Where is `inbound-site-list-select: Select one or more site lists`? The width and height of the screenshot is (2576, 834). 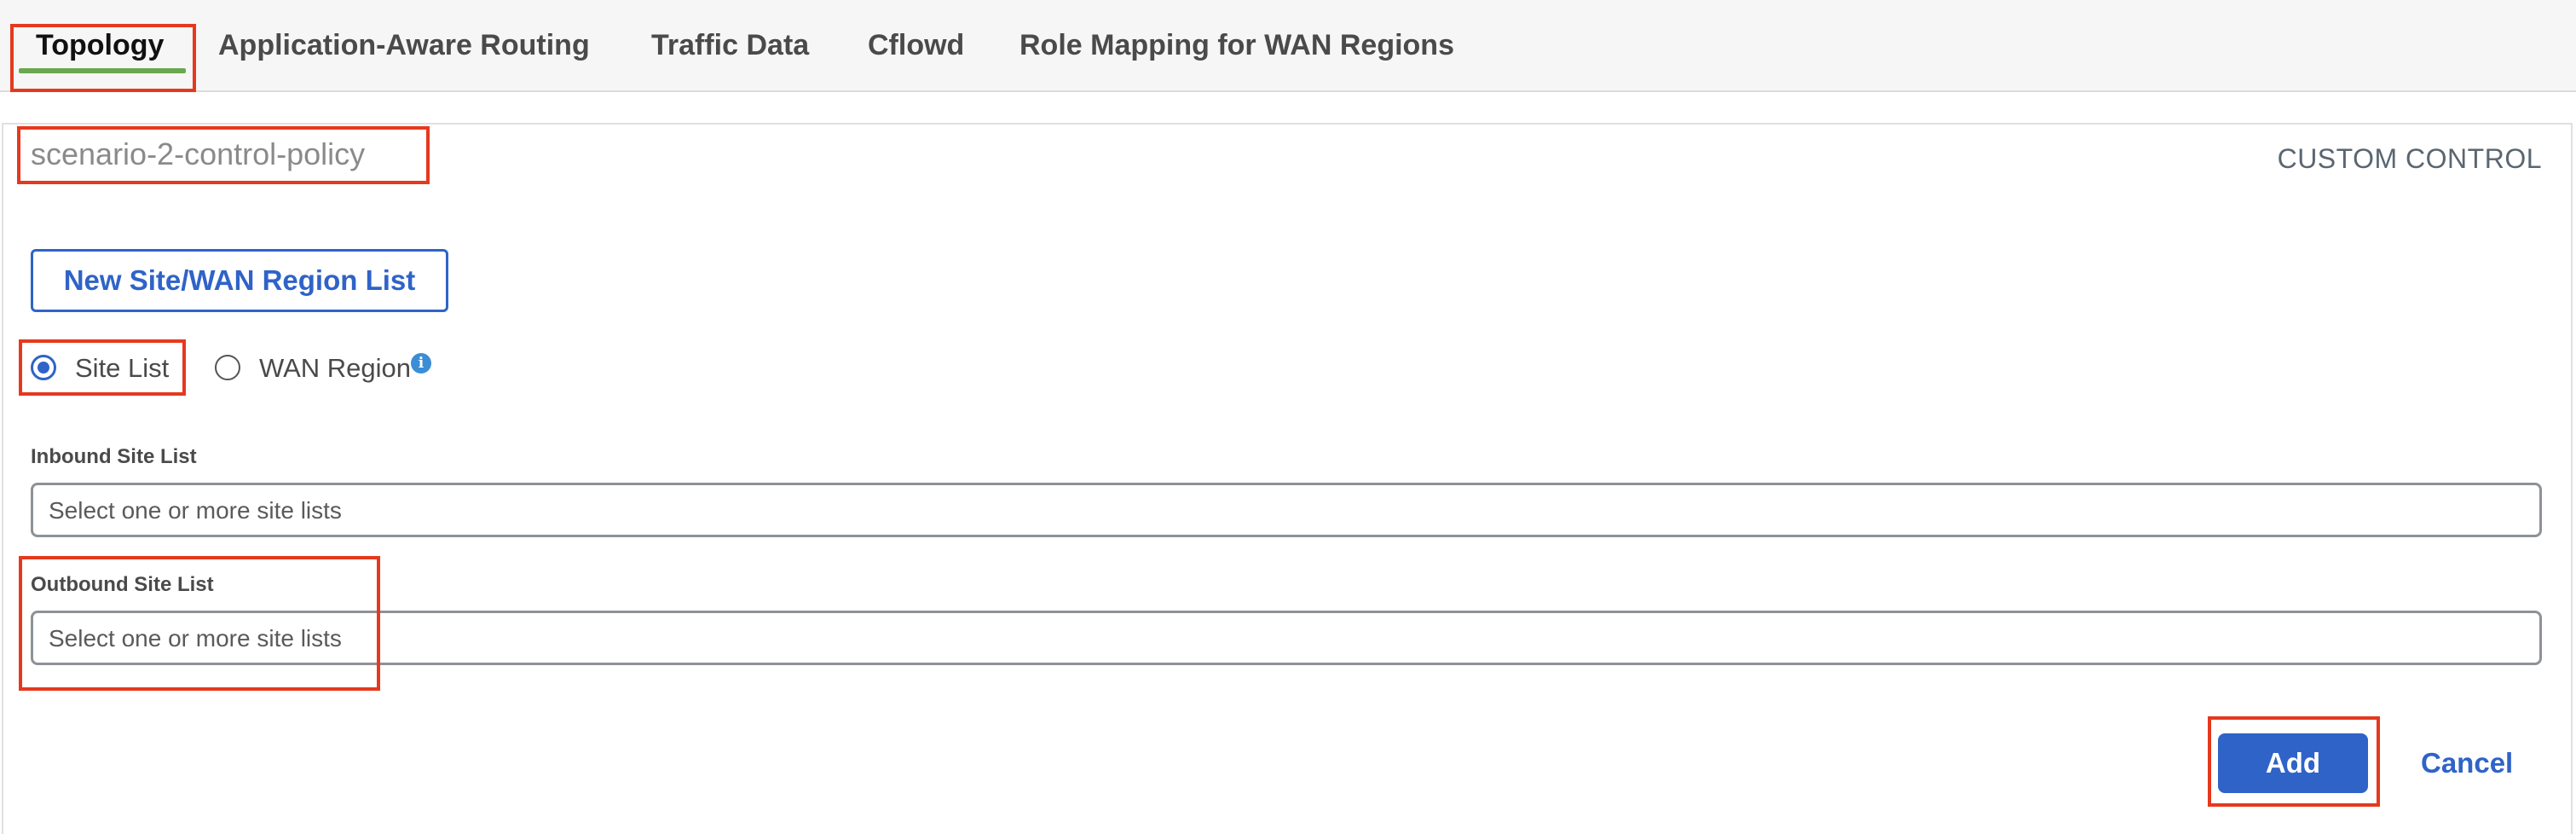 inbound-site-list-select: Select one or more site lists is located at coordinates (1286, 510).